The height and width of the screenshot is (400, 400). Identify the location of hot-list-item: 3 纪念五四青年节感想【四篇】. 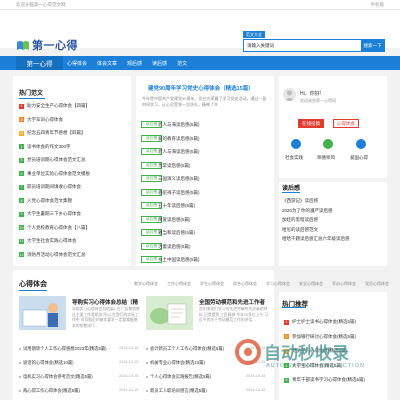
(52, 133).